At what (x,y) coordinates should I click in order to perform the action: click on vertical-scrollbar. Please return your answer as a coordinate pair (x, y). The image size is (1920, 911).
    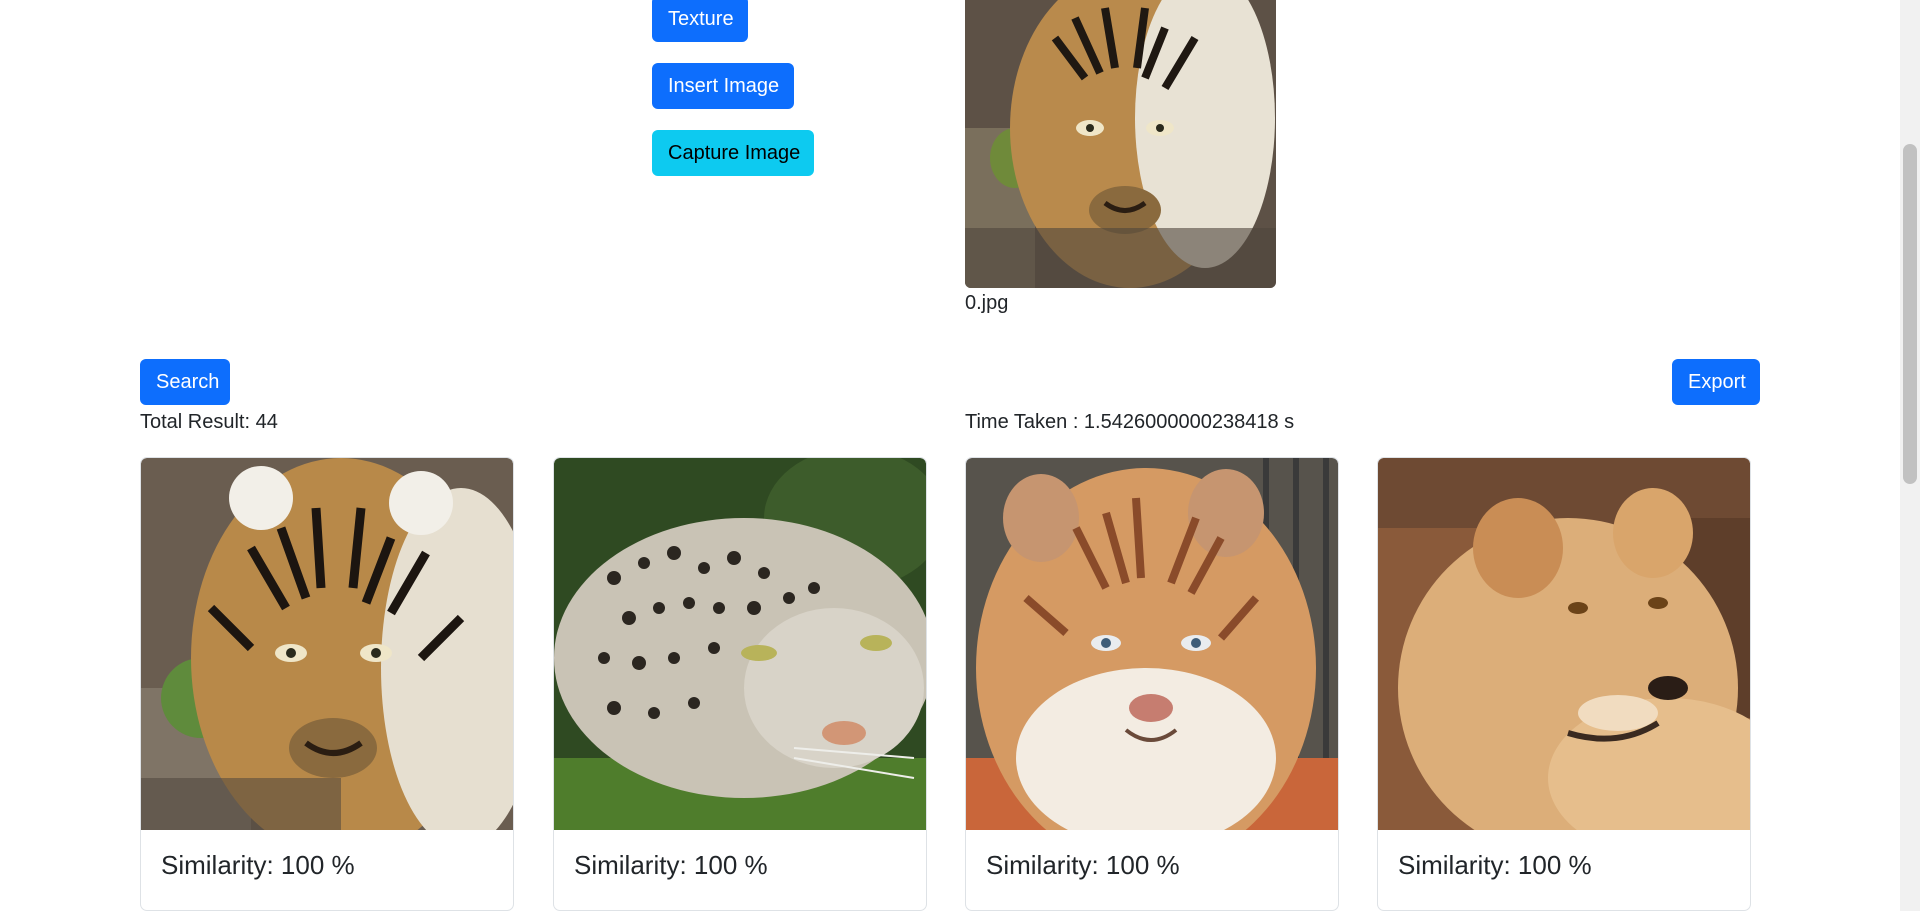
    Looking at the image, I should click on (1910, 455).